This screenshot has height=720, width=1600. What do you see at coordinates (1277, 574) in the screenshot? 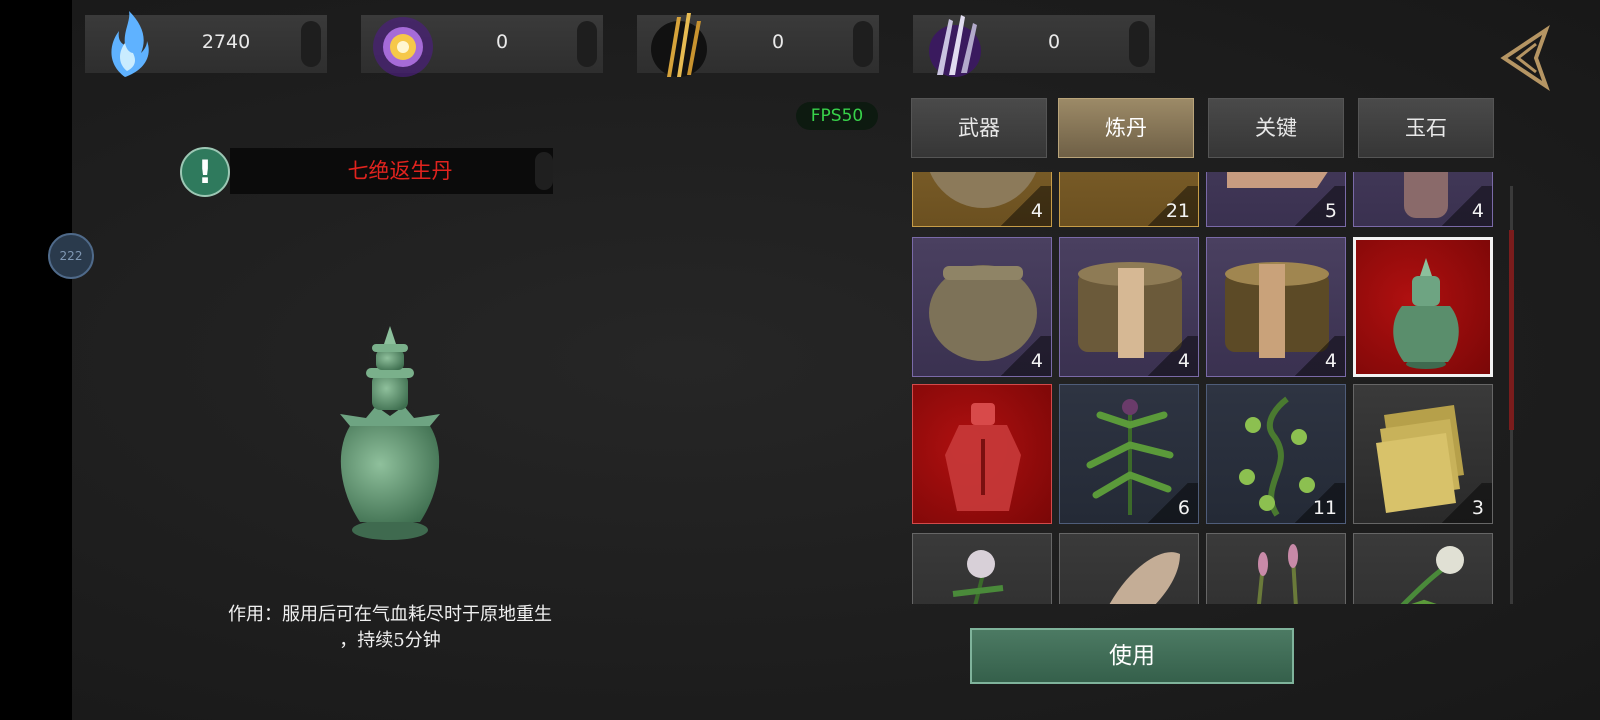
I see `pink-herb-icon` at bounding box center [1277, 574].